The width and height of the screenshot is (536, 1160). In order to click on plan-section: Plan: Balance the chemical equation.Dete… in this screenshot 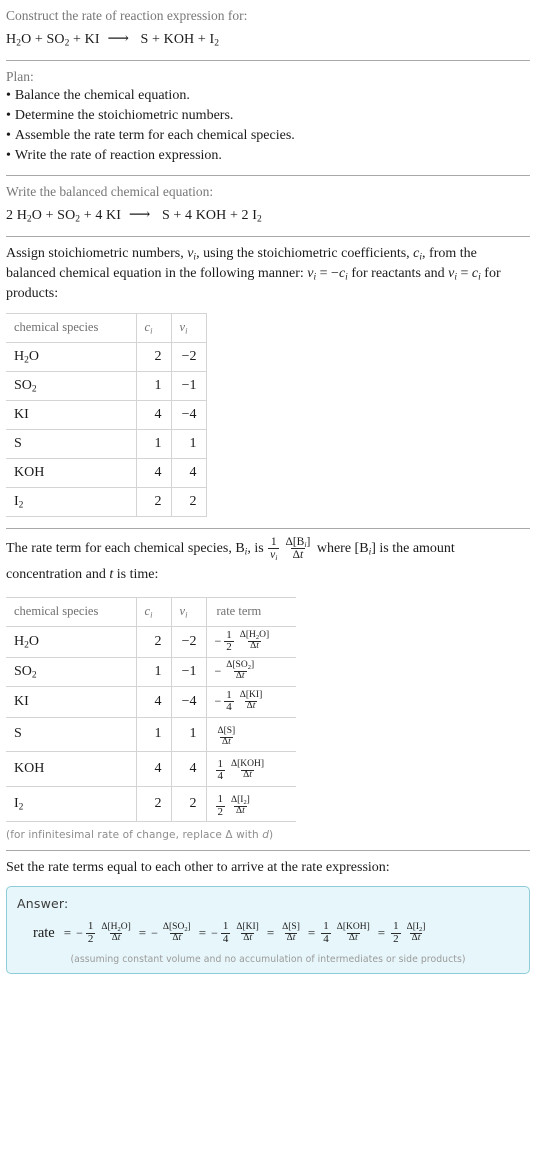, I will do `click(268, 118)`.